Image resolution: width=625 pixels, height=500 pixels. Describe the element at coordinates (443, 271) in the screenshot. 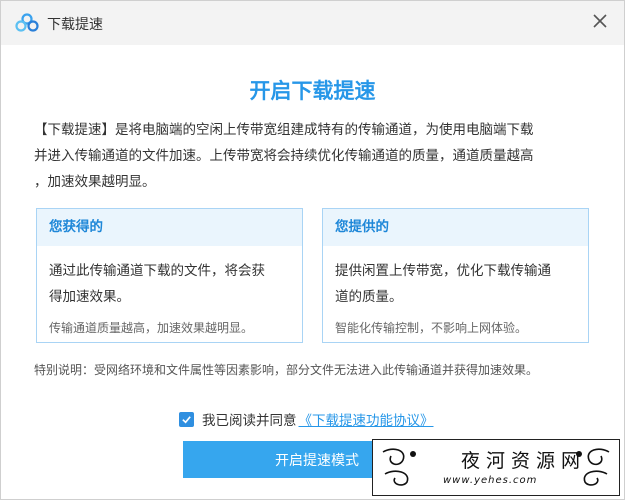

I see `card-body-line: 提供闲置上传带宽，优化下载传输通` at that location.